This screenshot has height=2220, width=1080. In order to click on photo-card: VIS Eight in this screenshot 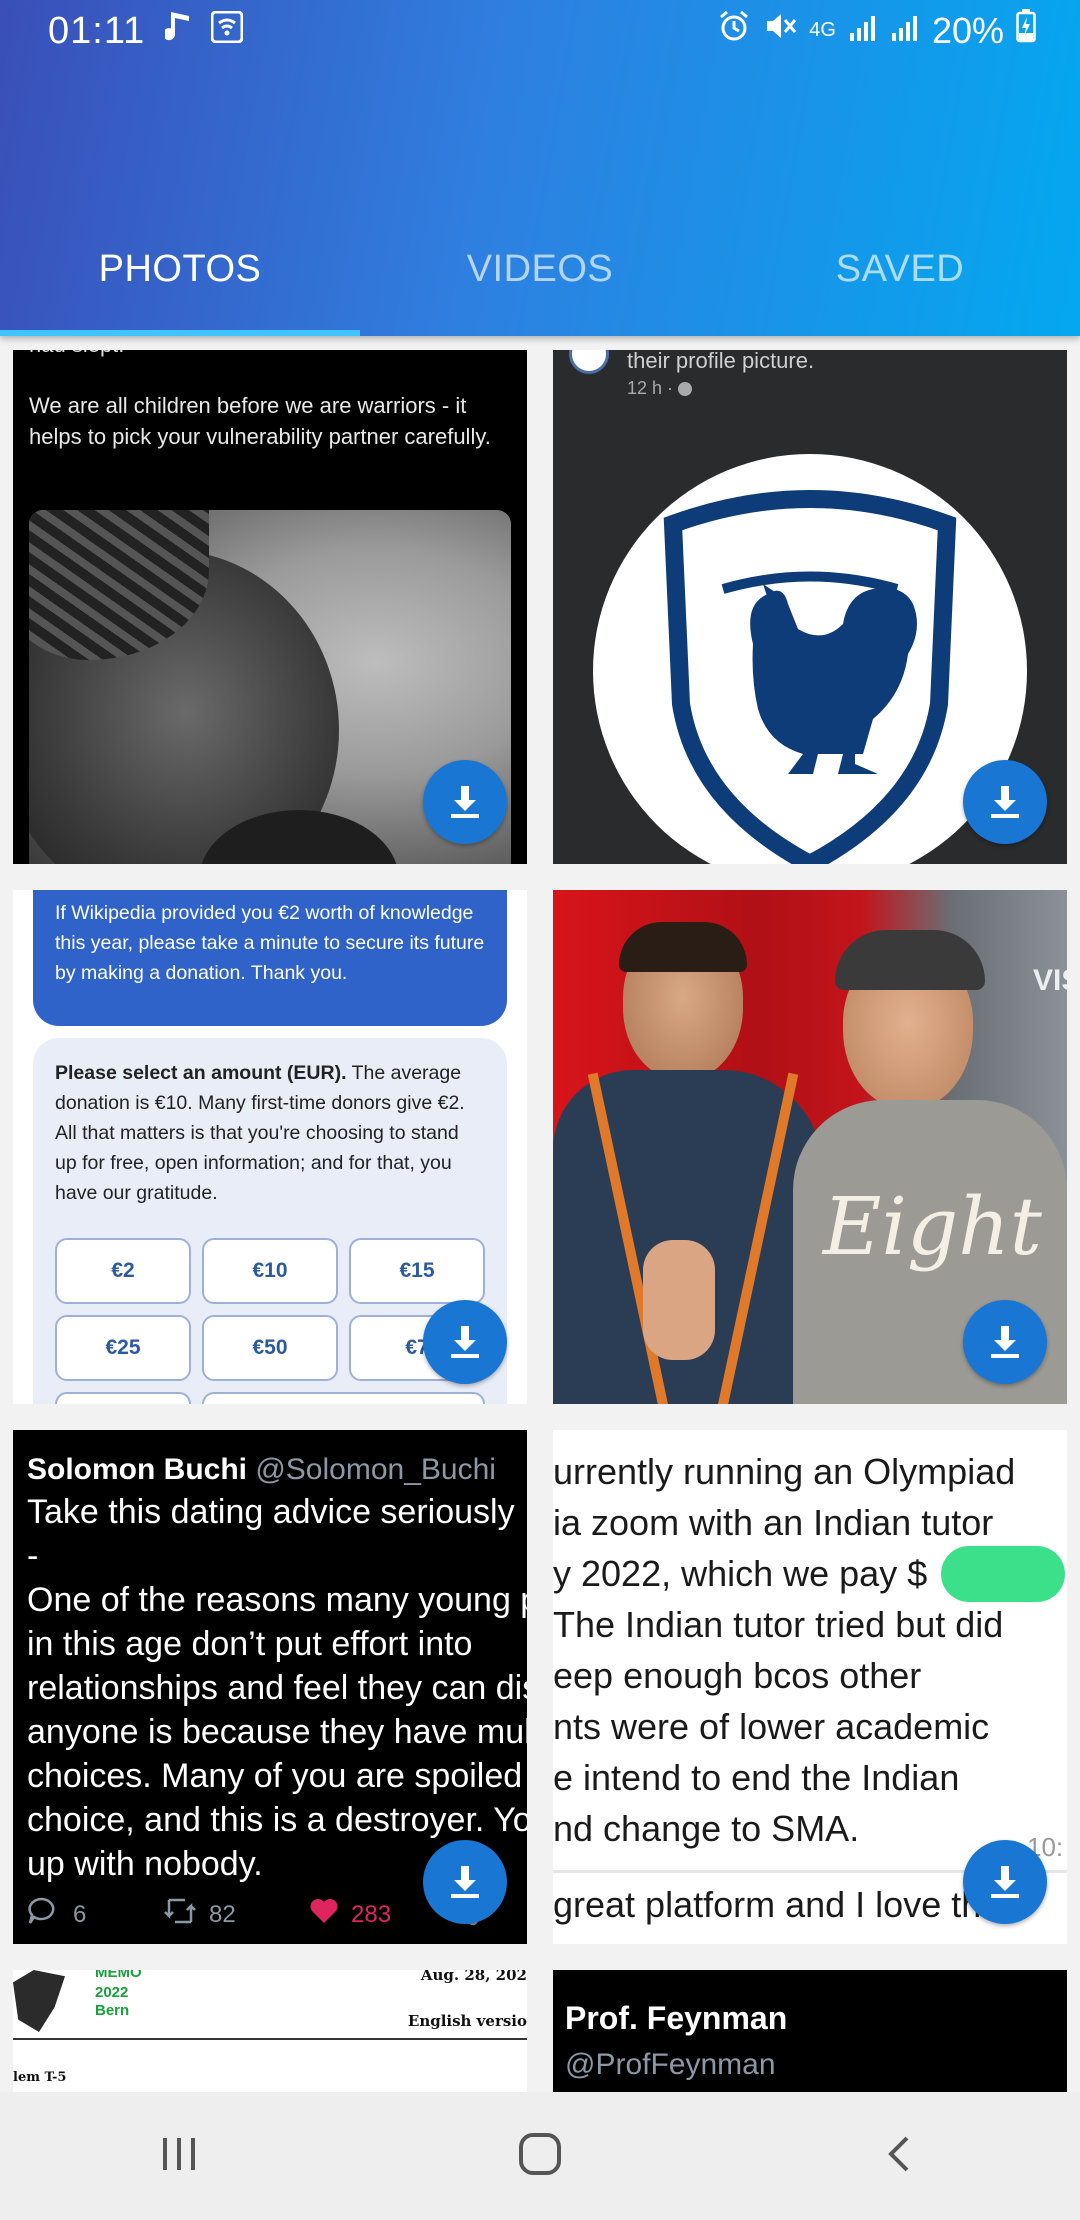, I will do `click(810, 1147)`.